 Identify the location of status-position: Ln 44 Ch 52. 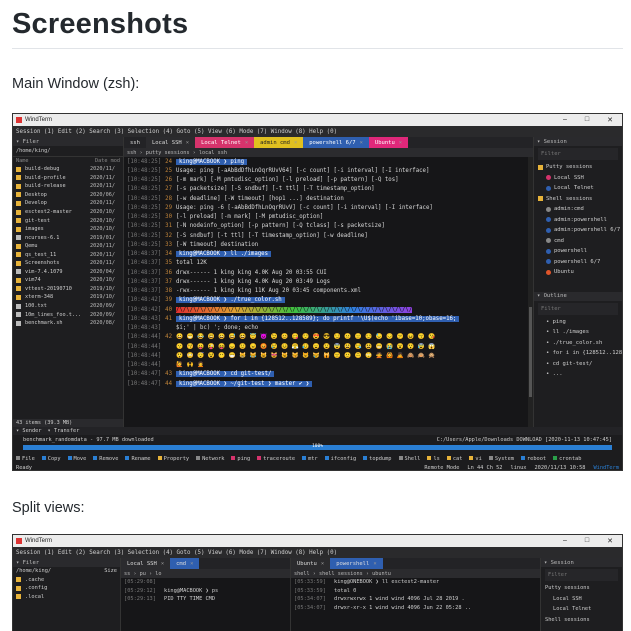
(484, 467).